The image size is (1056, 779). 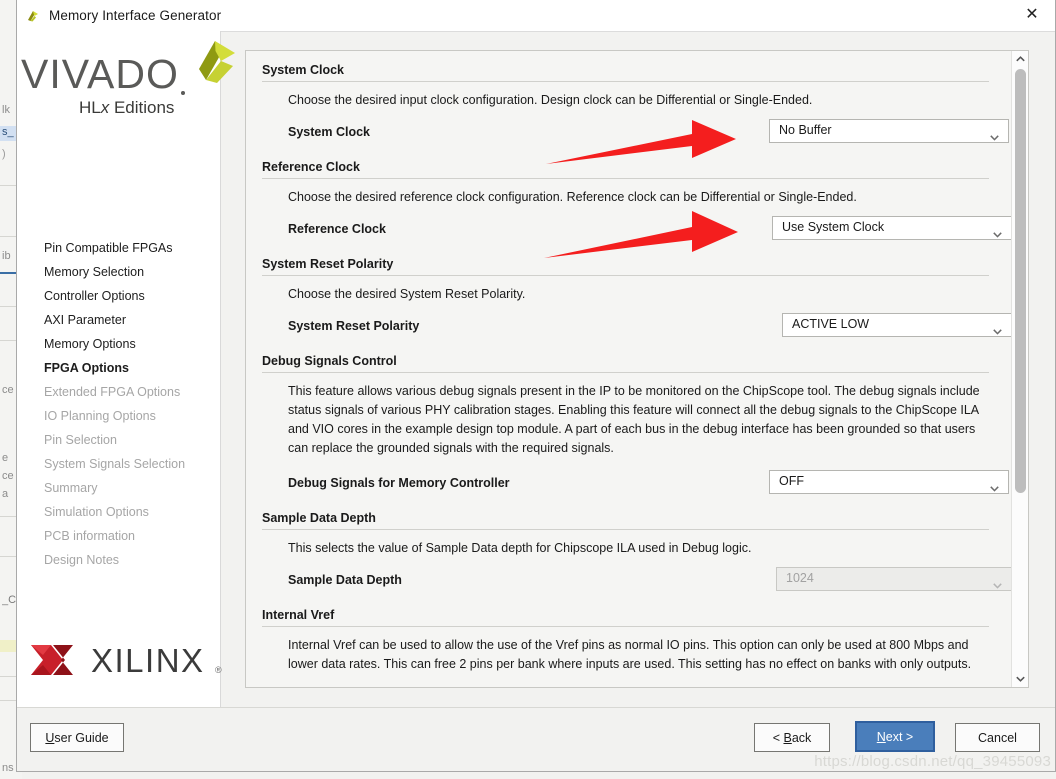 I want to click on field-label-system-reset-polarity: System Reset Polarity, so click(x=354, y=326).